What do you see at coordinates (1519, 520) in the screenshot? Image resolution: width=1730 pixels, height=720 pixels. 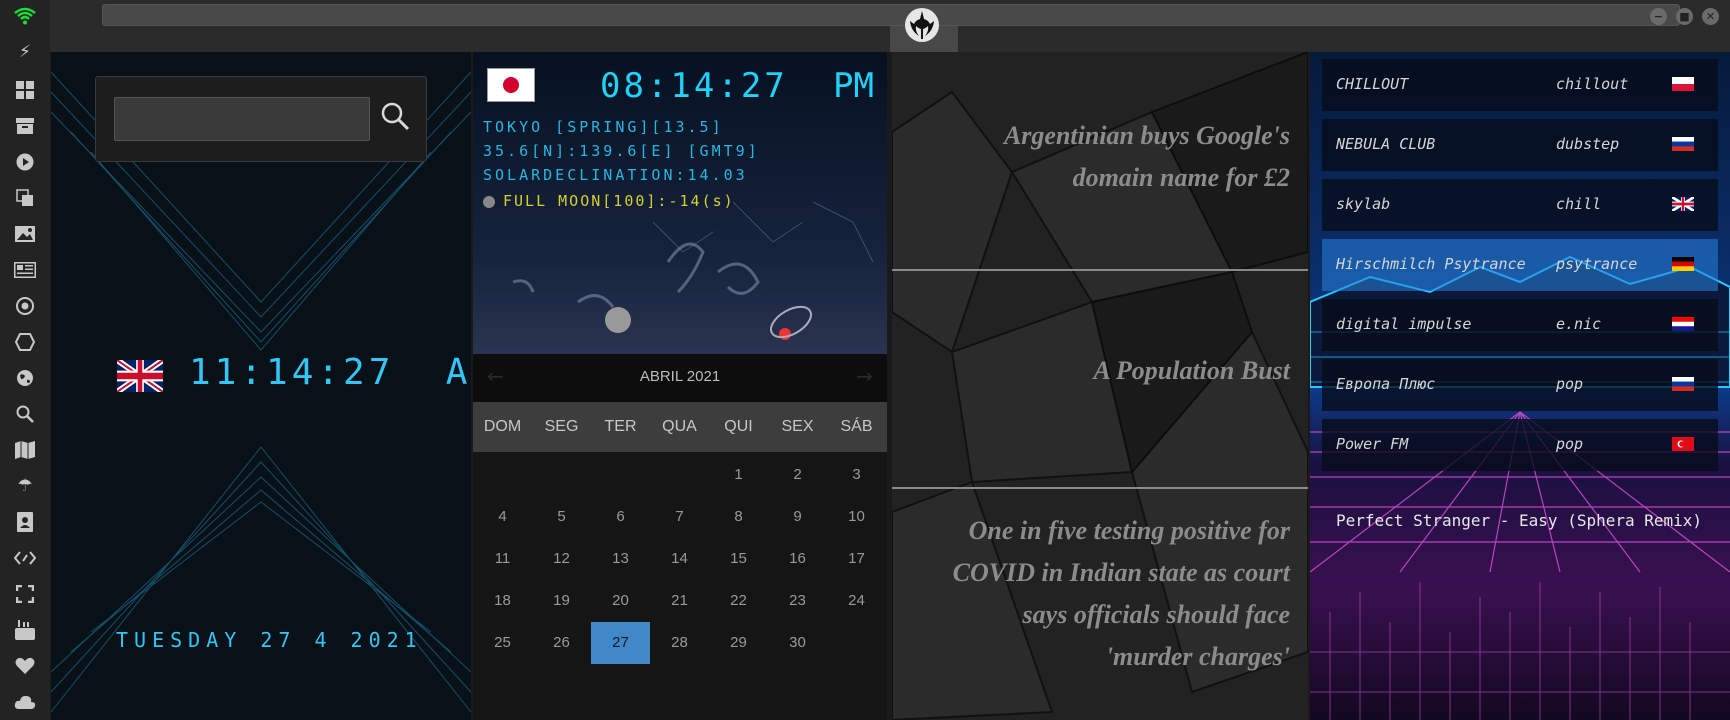 I see `now-playing-title: Perfect Stranger - Easy (Sphera Remix)` at bounding box center [1519, 520].